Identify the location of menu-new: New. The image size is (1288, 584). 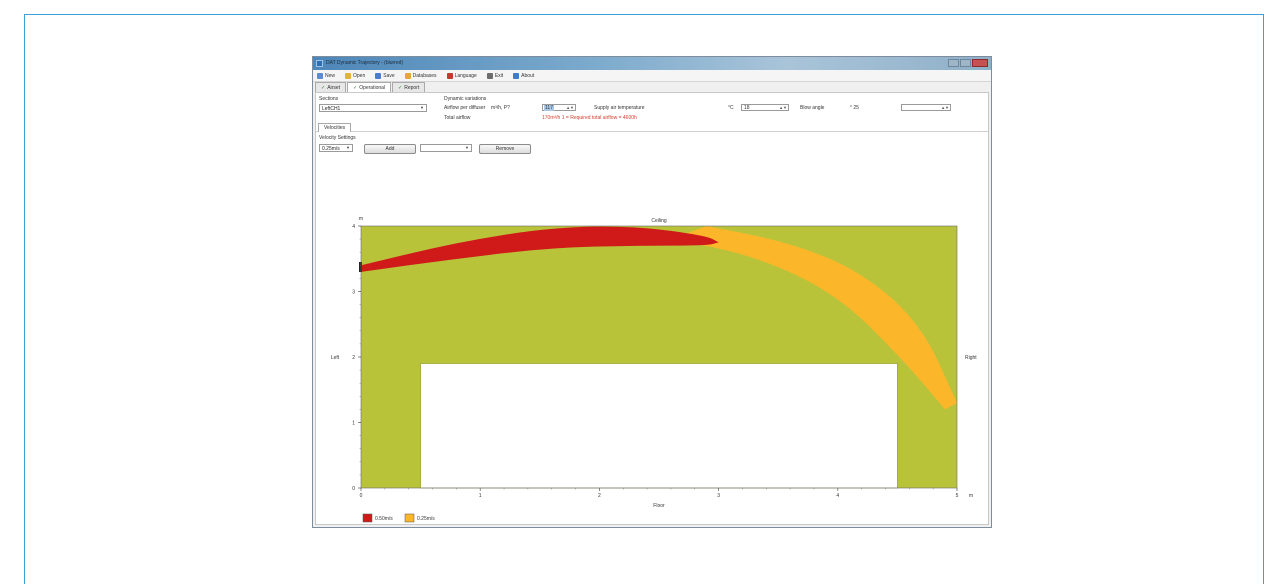
(326, 75).